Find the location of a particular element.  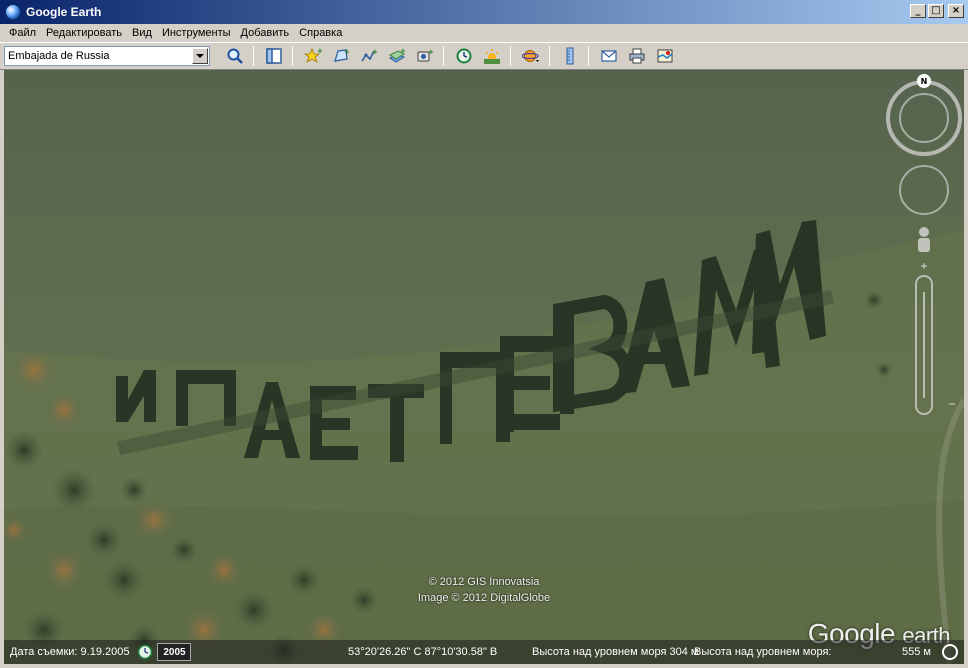

sidebar-toggle-button is located at coordinates (274, 56).